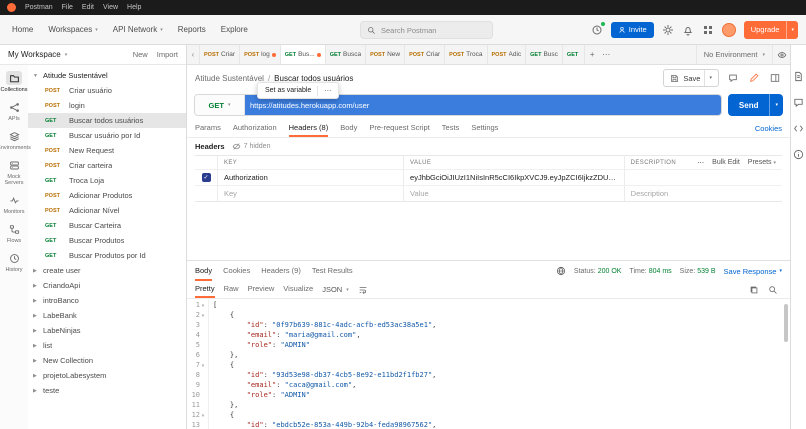  I want to click on import-button: Import, so click(167, 54).